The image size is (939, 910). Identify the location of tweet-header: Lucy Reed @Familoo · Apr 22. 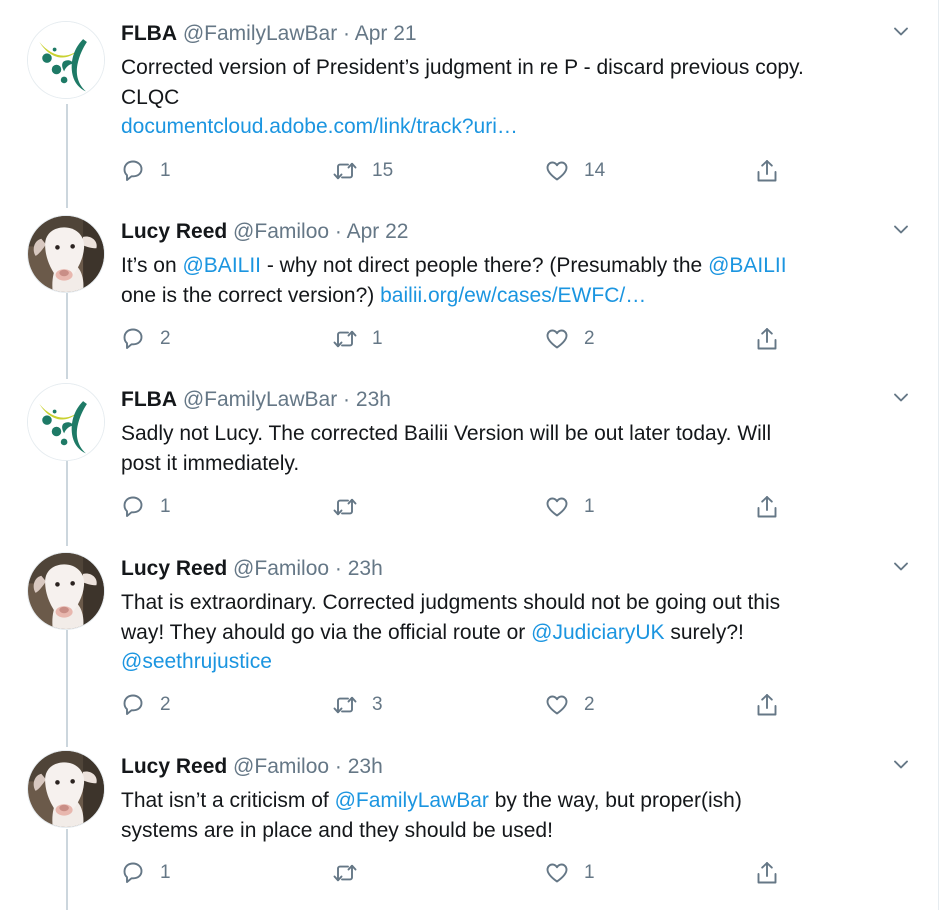
(264, 232).